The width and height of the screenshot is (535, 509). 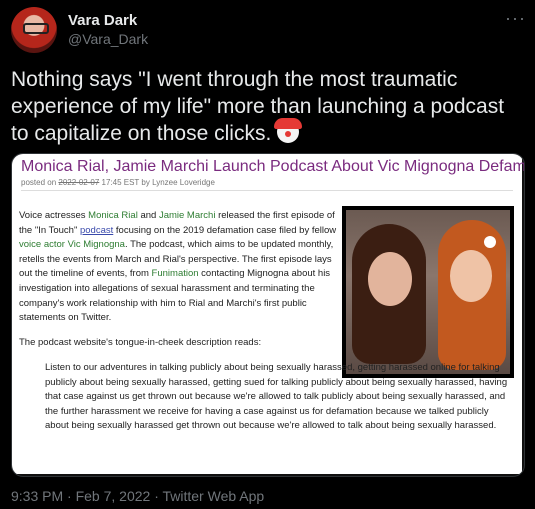 I want to click on meta-prefix: posted on, so click(x=40, y=182).